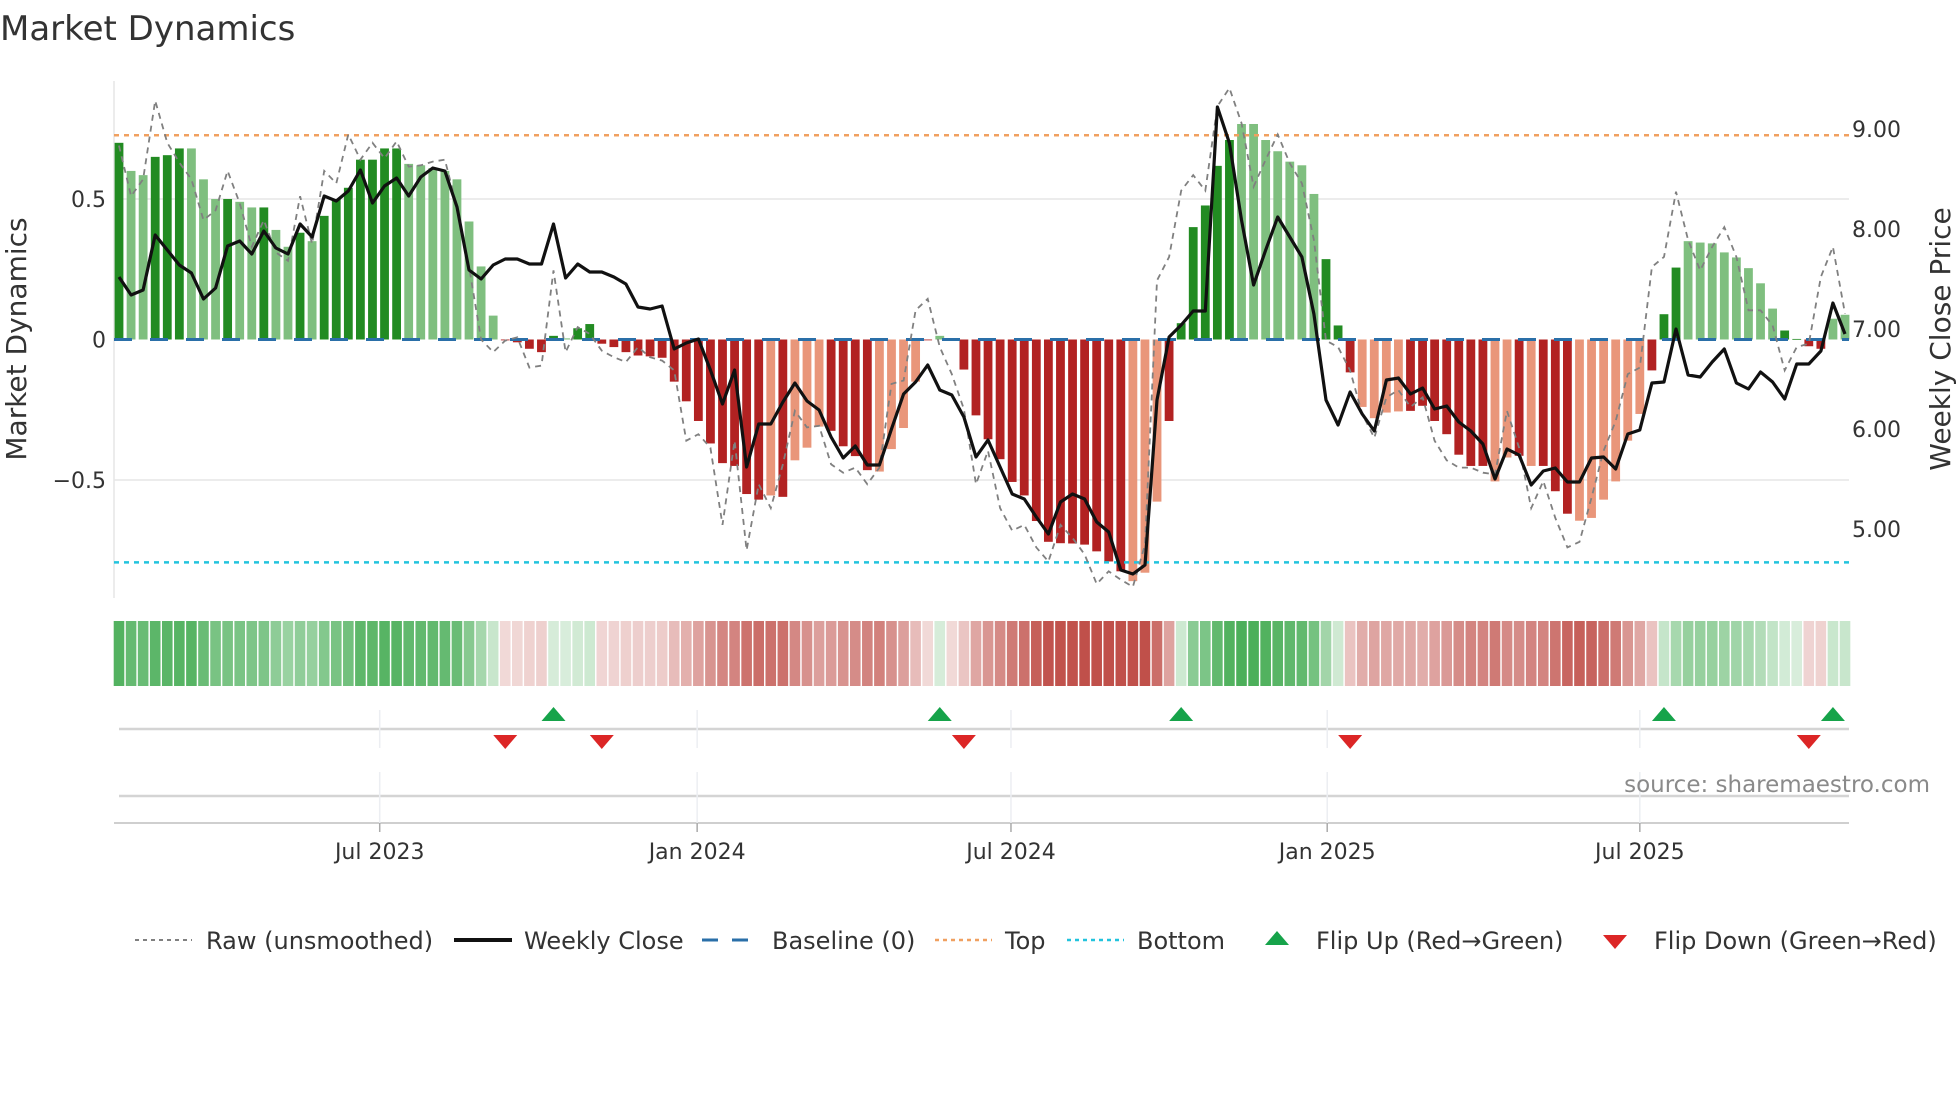  I want to click on y-tick-right: 8.00, so click(1876, 230).